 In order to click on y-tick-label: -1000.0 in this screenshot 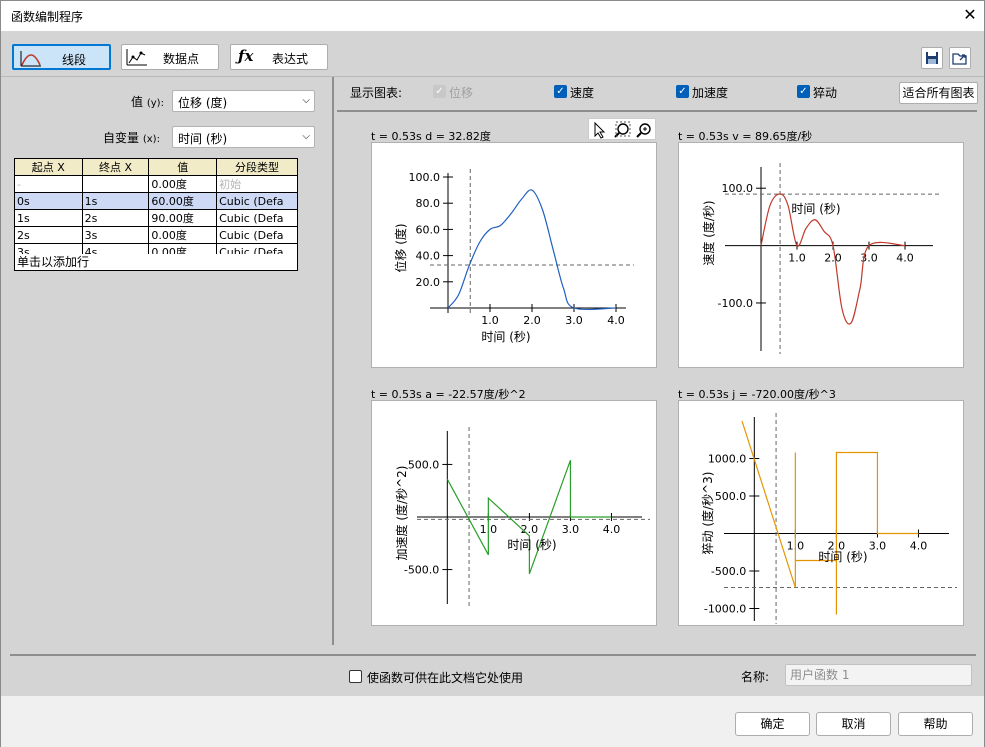, I will do `click(725, 609)`.